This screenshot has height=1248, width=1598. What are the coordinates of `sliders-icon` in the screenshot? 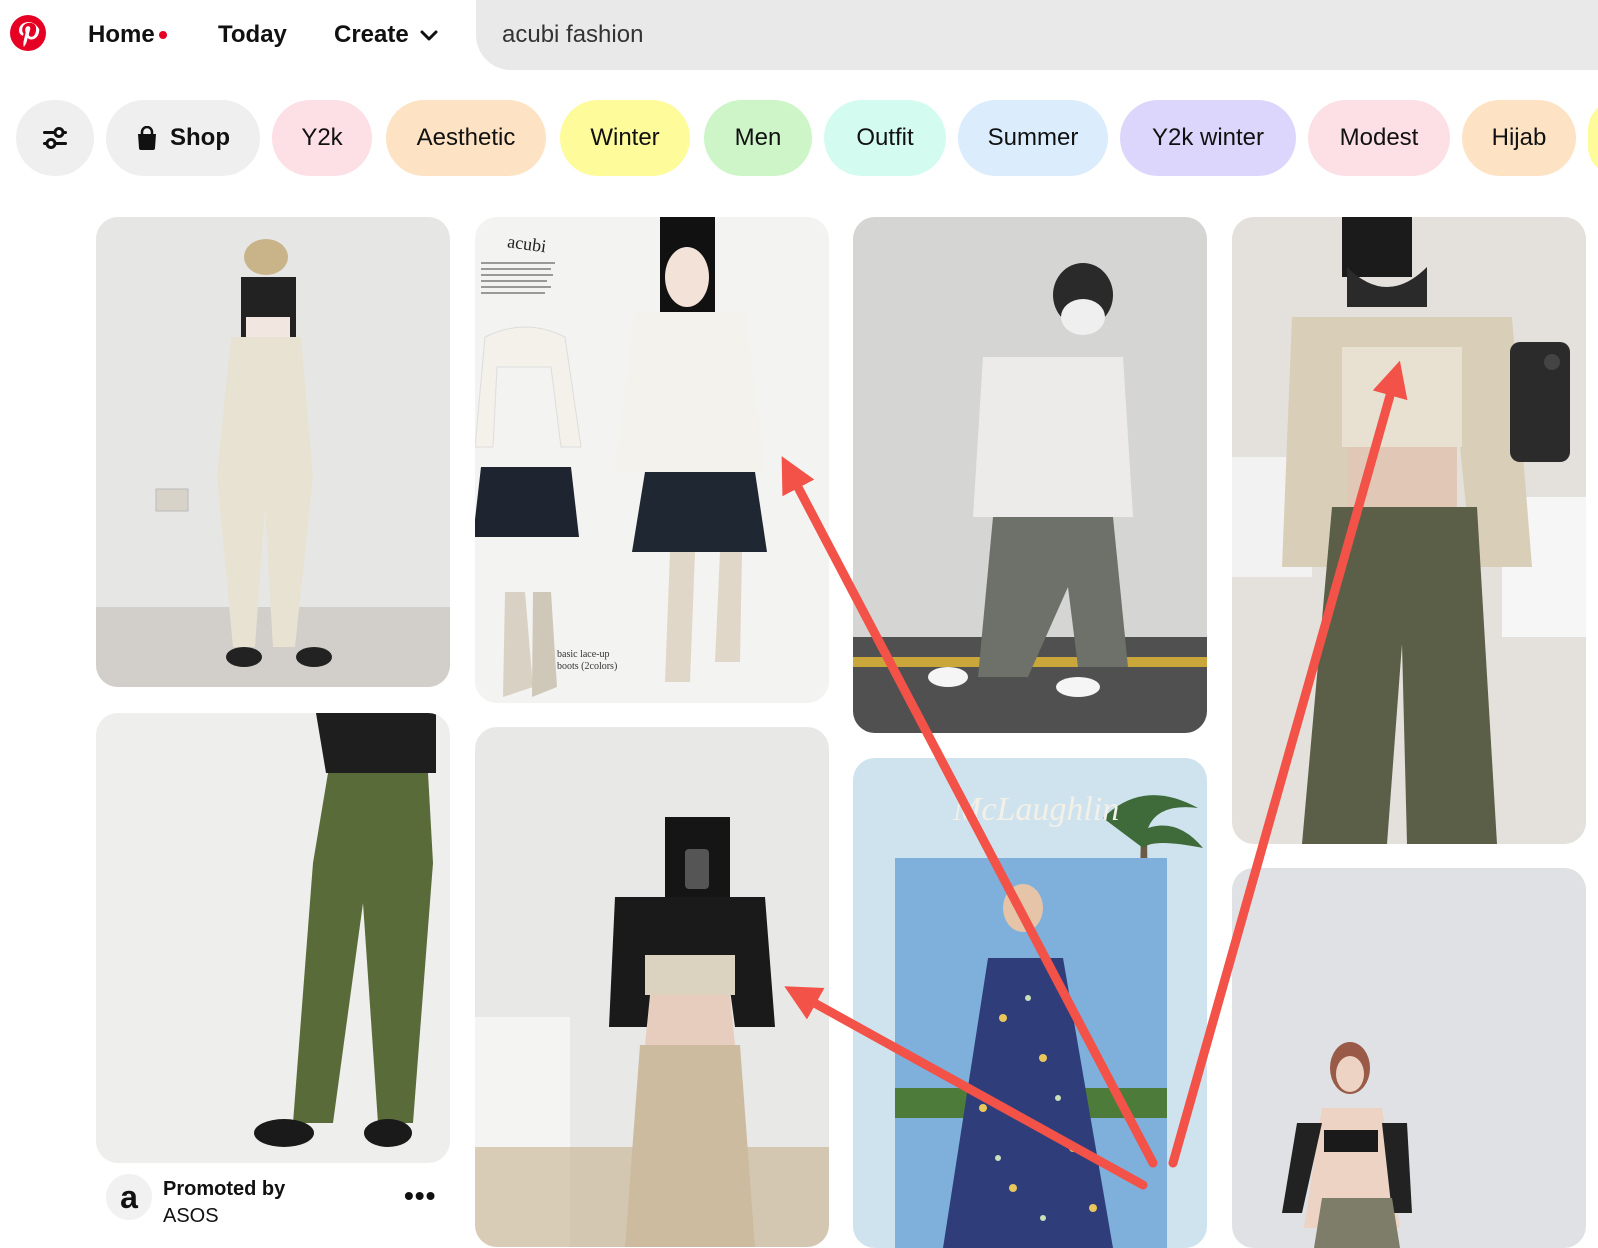 It's located at (55, 138).